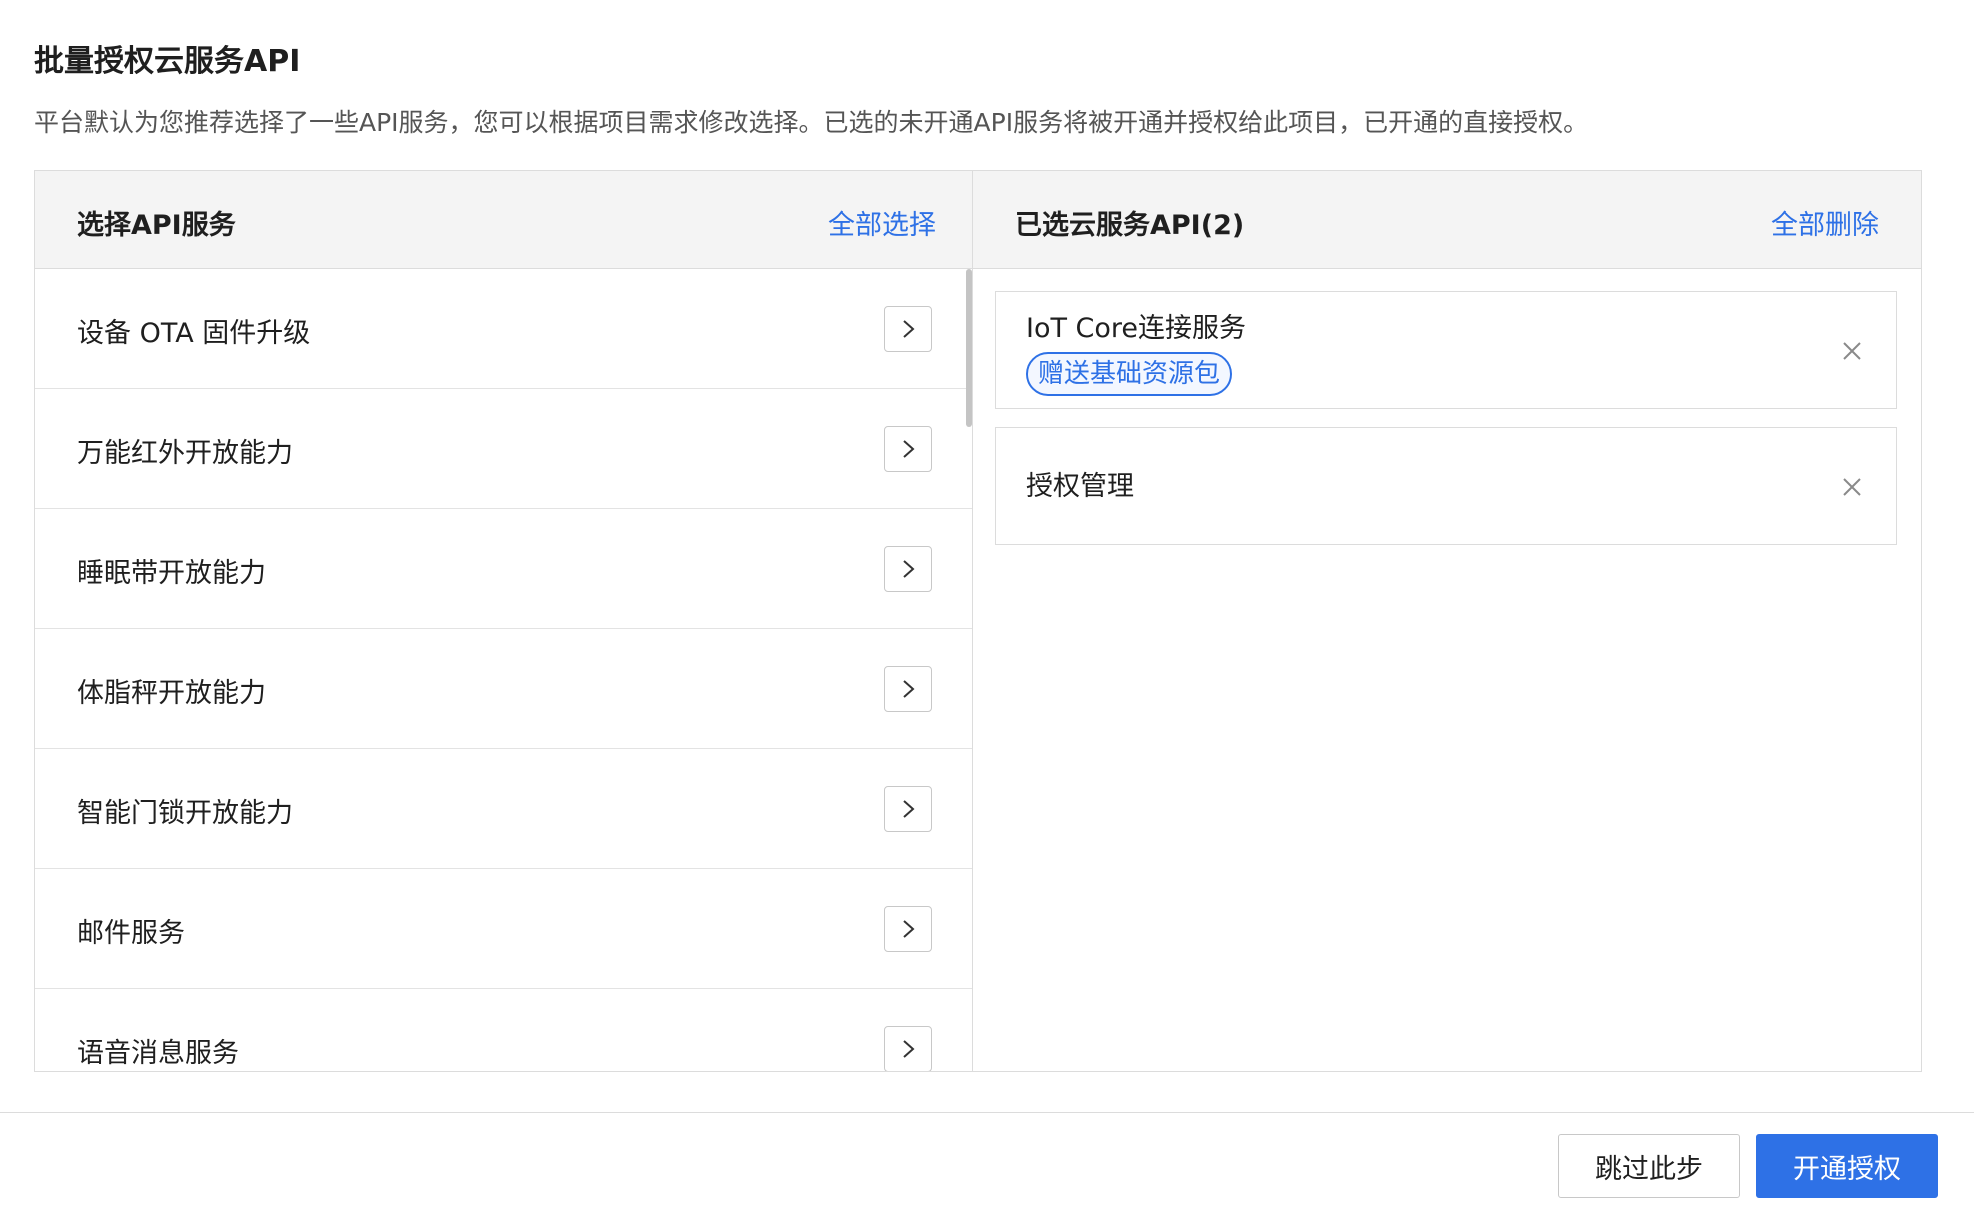 The image size is (1974, 1214). What do you see at coordinates (131, 933) in the screenshot?
I see `api-item-label: 邮件服务` at bounding box center [131, 933].